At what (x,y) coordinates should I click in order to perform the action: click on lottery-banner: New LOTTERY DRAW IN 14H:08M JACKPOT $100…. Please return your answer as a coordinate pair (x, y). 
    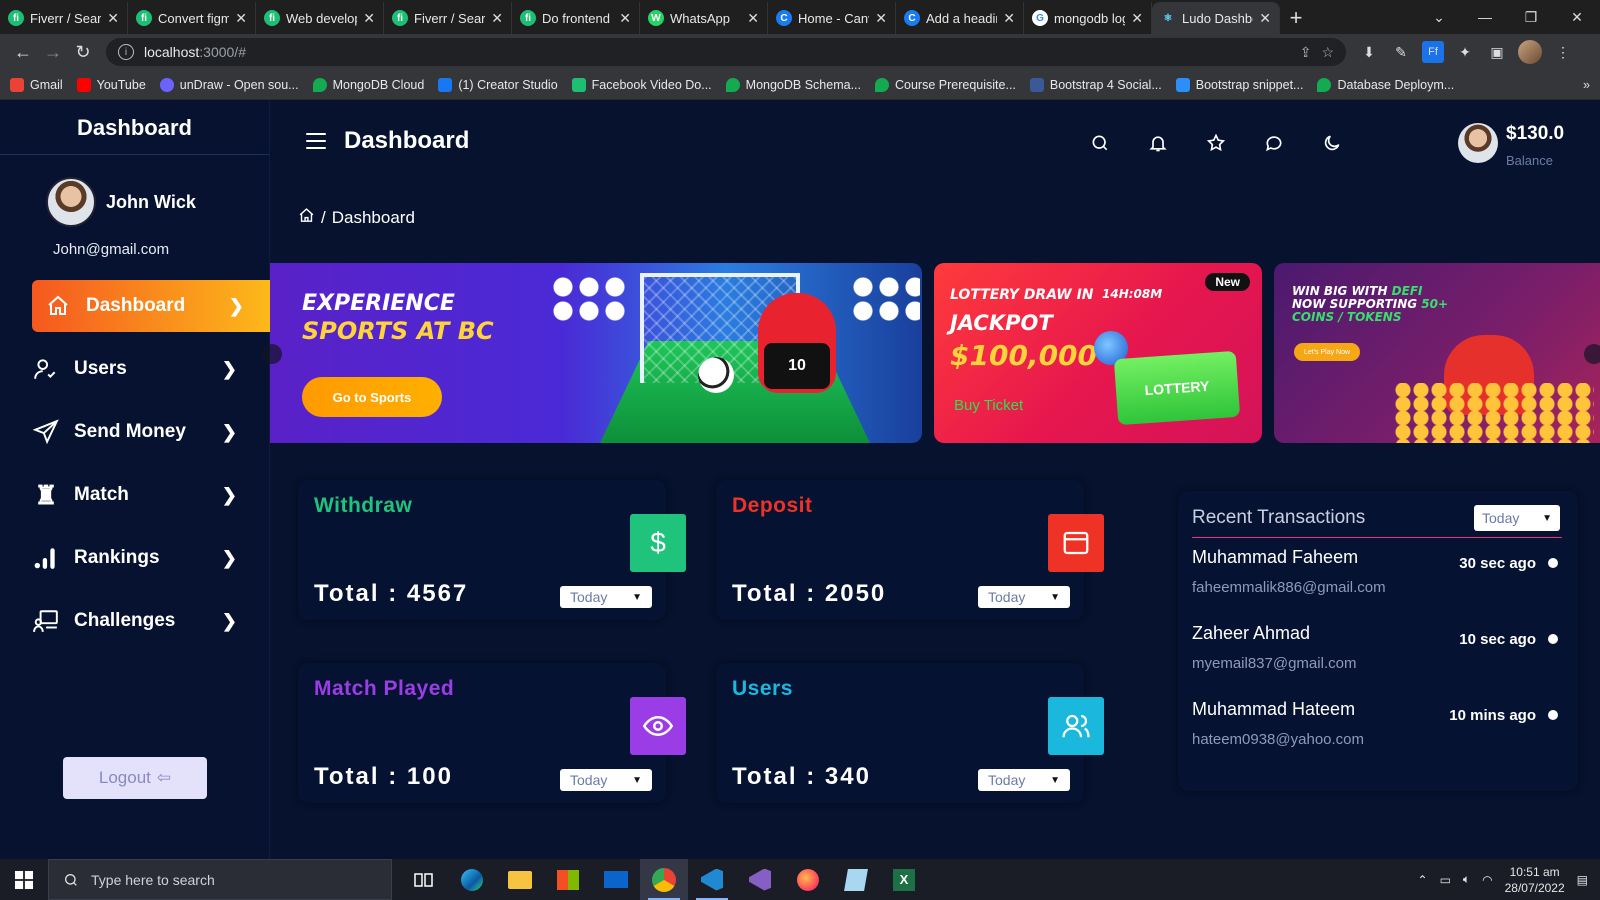
    Looking at the image, I should click on (1098, 353).